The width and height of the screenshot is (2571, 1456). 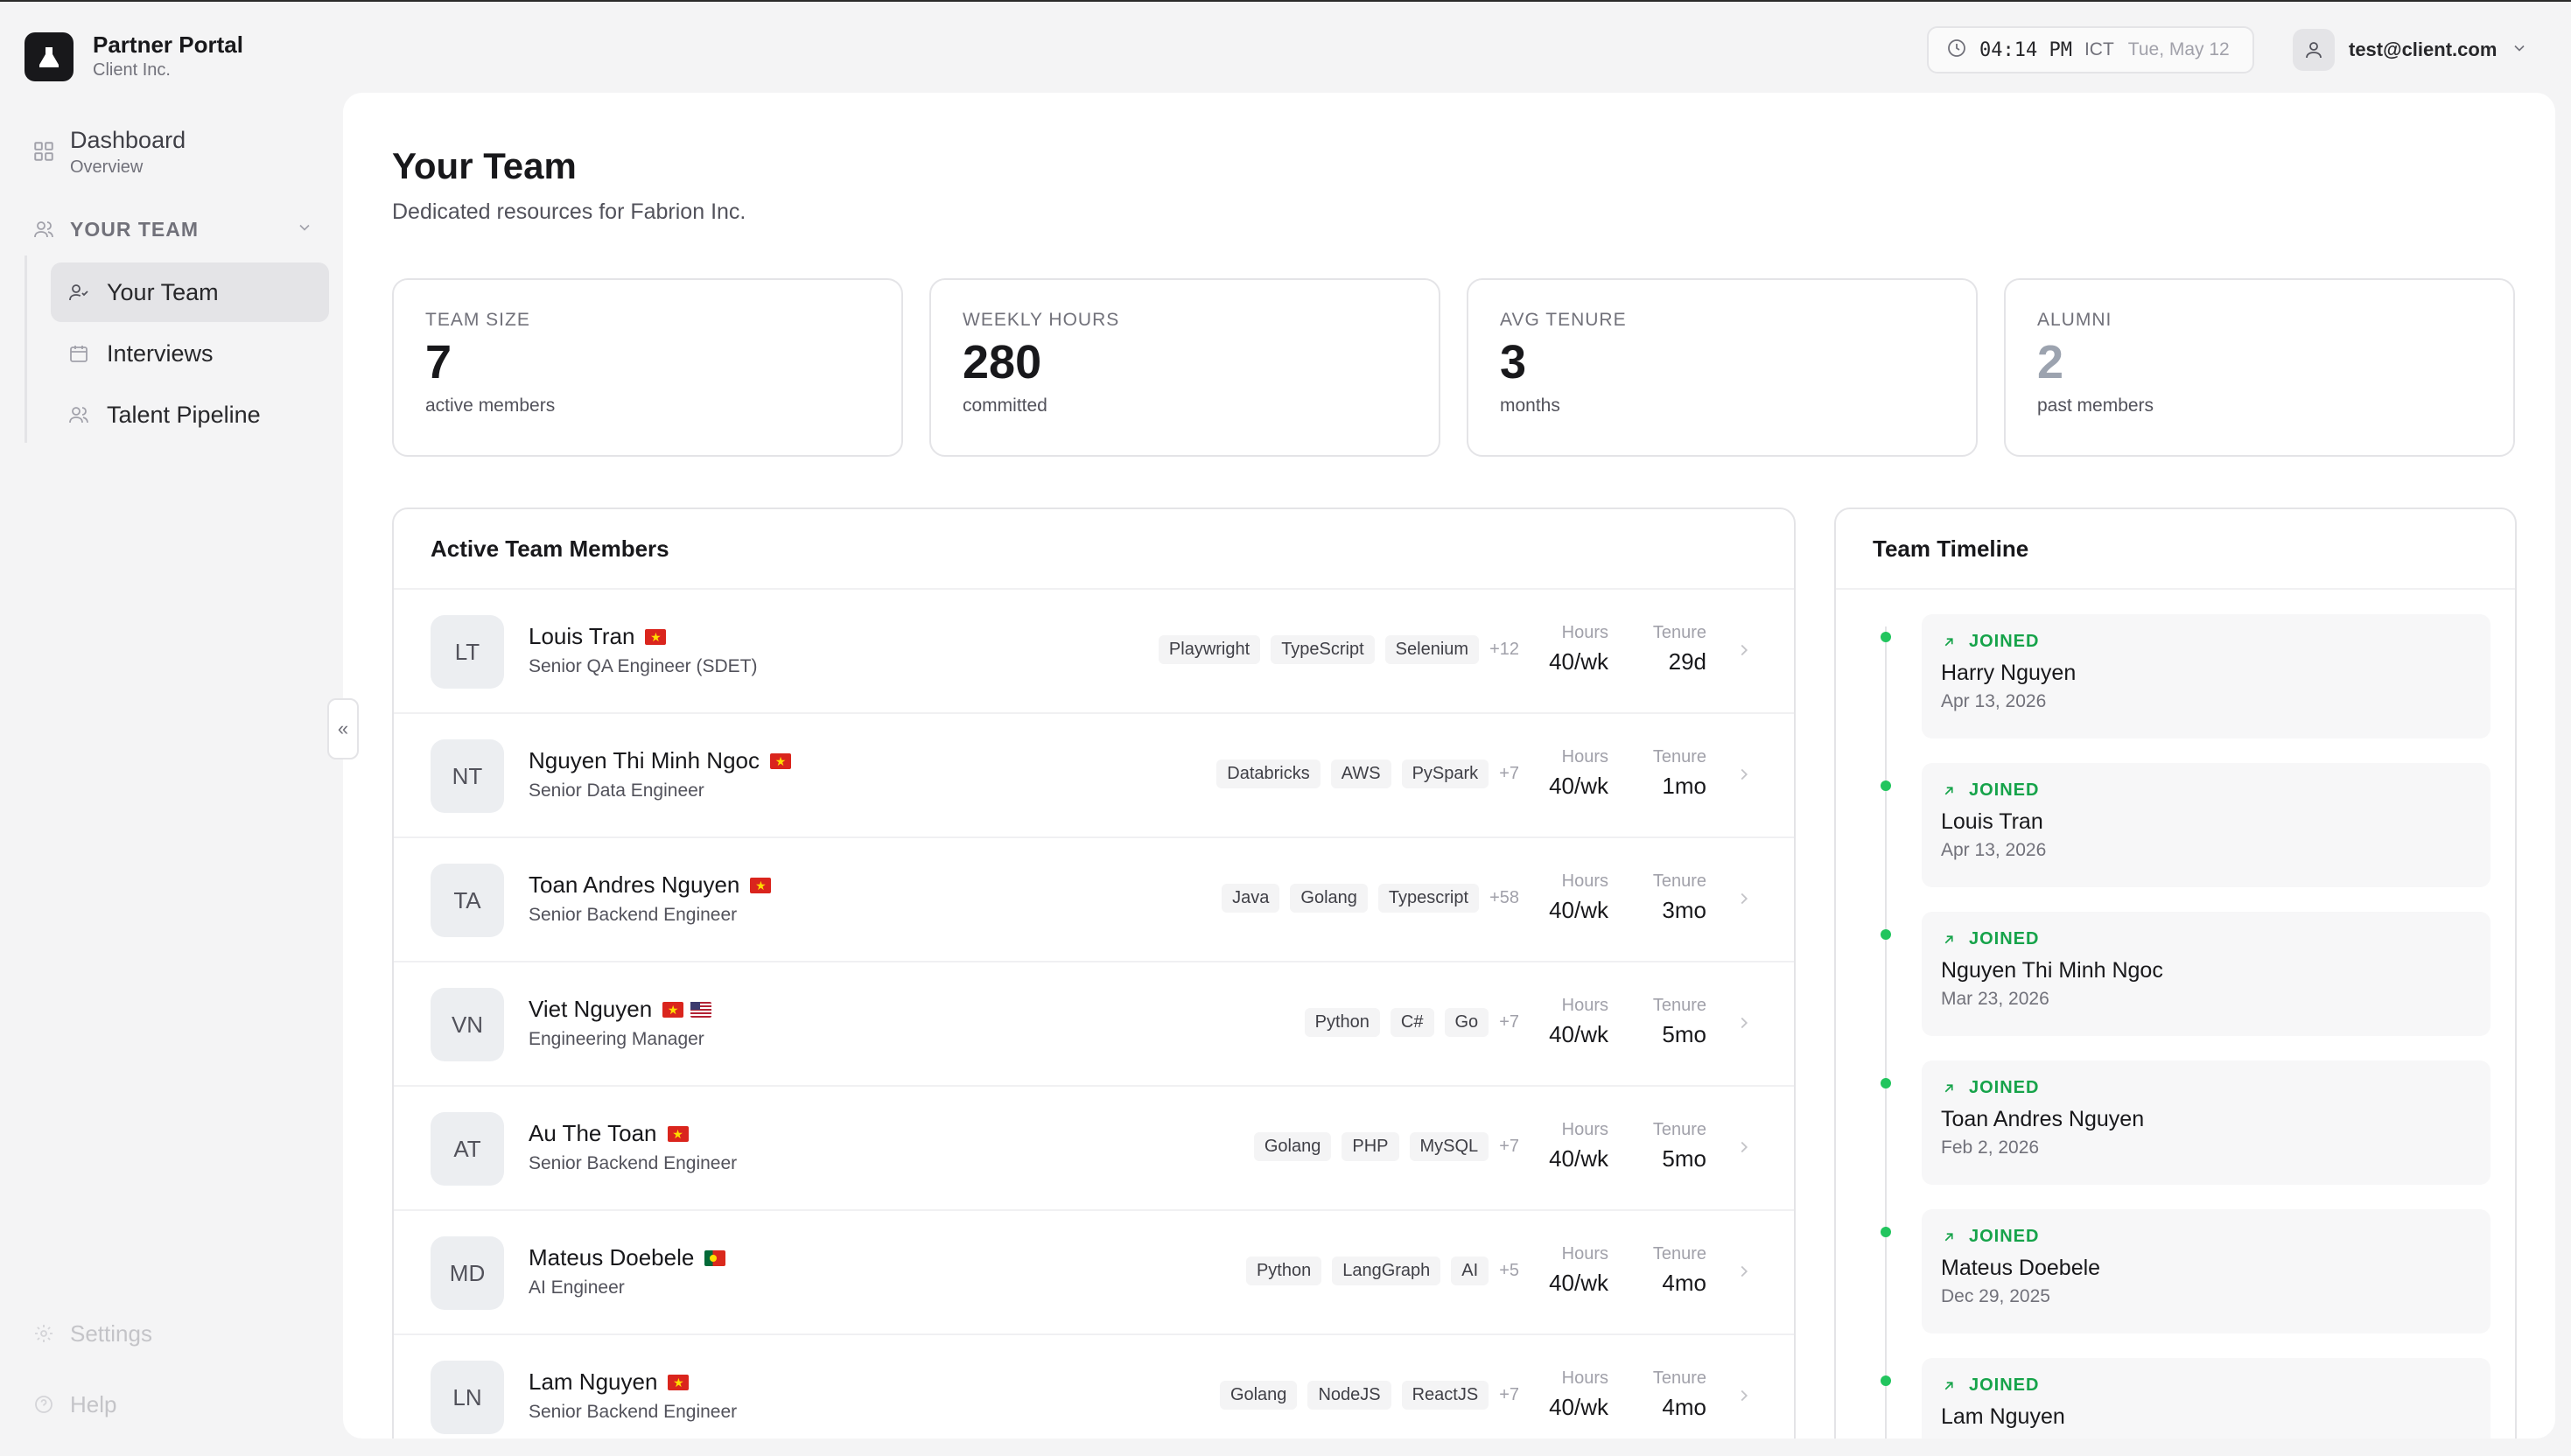 What do you see at coordinates (132, 70) in the screenshot?
I see `brand-subtitle: Client Inc.` at bounding box center [132, 70].